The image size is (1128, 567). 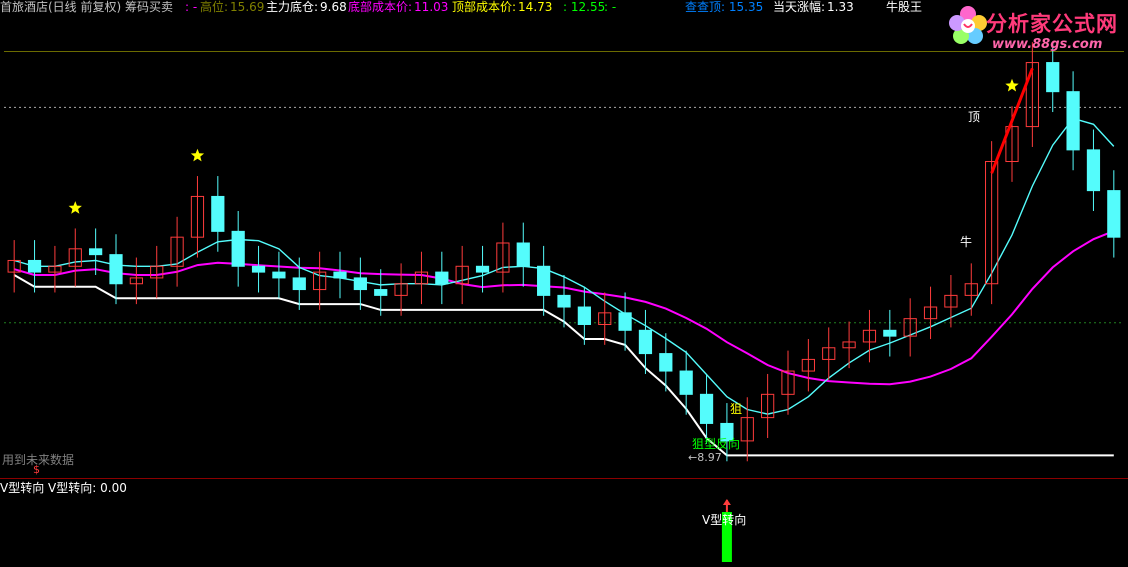 What do you see at coordinates (705, 457) in the screenshot?
I see `low-price-label: ←8.97` at bounding box center [705, 457].